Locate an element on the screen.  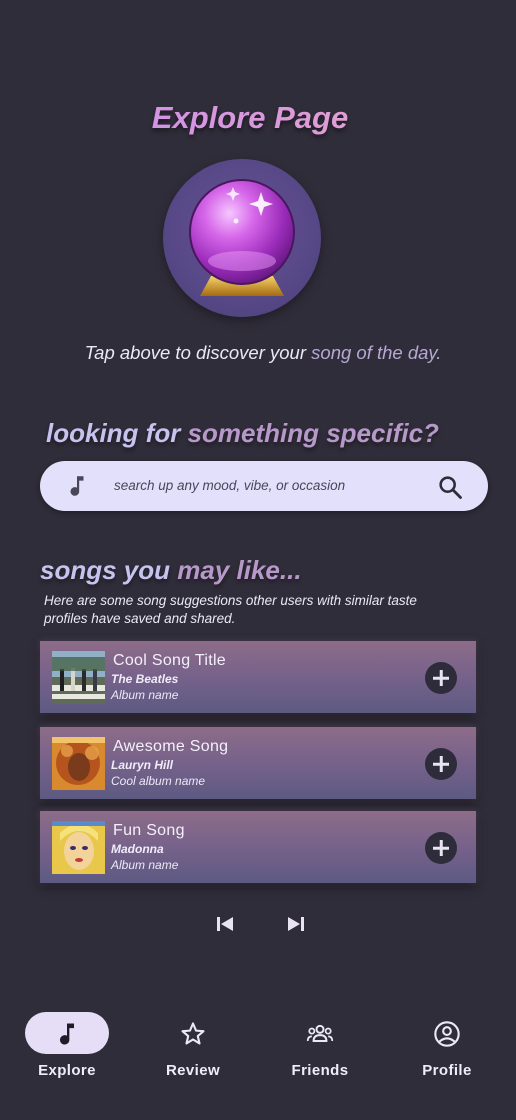
song-title: Awesome Song is located at coordinates (171, 746).